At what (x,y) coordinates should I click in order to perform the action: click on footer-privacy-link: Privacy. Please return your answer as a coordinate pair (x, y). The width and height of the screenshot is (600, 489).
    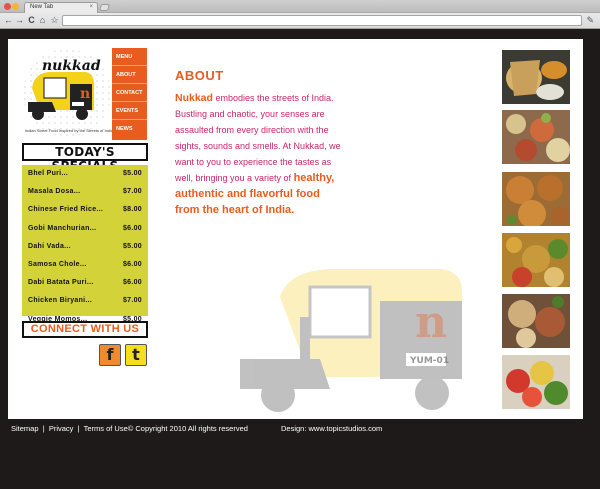
    Looking at the image, I should click on (61, 428).